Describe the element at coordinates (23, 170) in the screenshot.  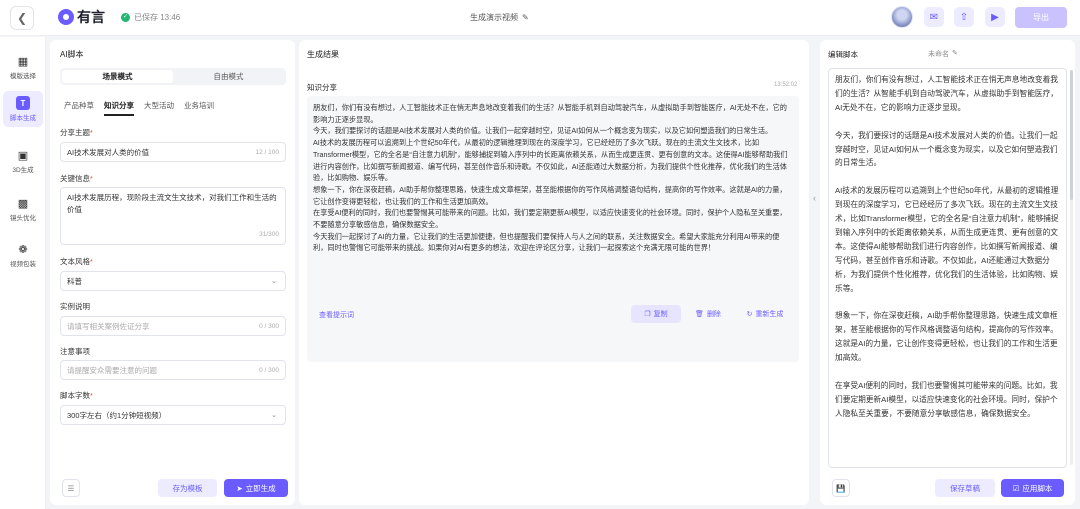
I see `sidebar-item-label: 3D生成` at that location.